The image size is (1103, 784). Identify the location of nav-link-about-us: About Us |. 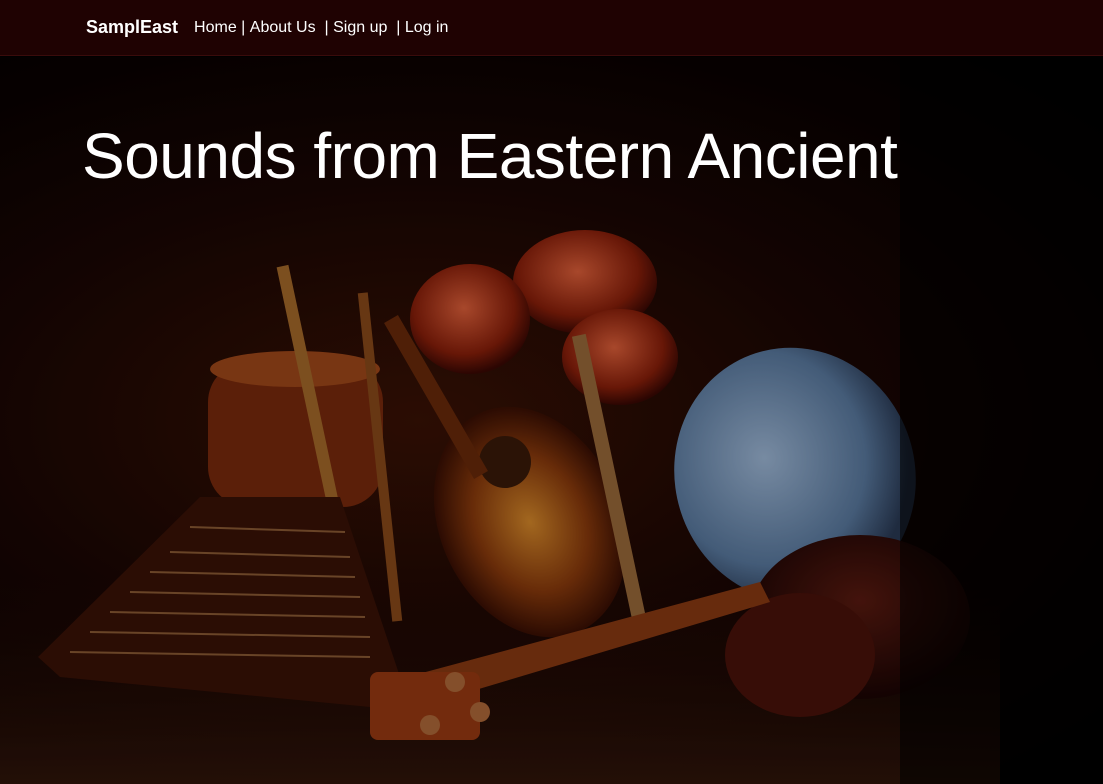
(291, 28).